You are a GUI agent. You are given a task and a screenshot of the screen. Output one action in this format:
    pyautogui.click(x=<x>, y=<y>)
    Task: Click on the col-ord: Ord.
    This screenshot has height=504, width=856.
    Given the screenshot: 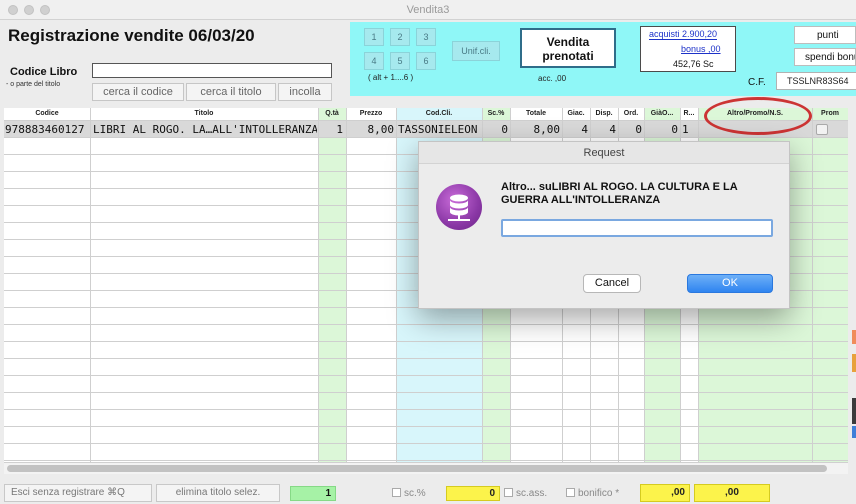 What is the action you would take?
    pyautogui.click(x=631, y=114)
    